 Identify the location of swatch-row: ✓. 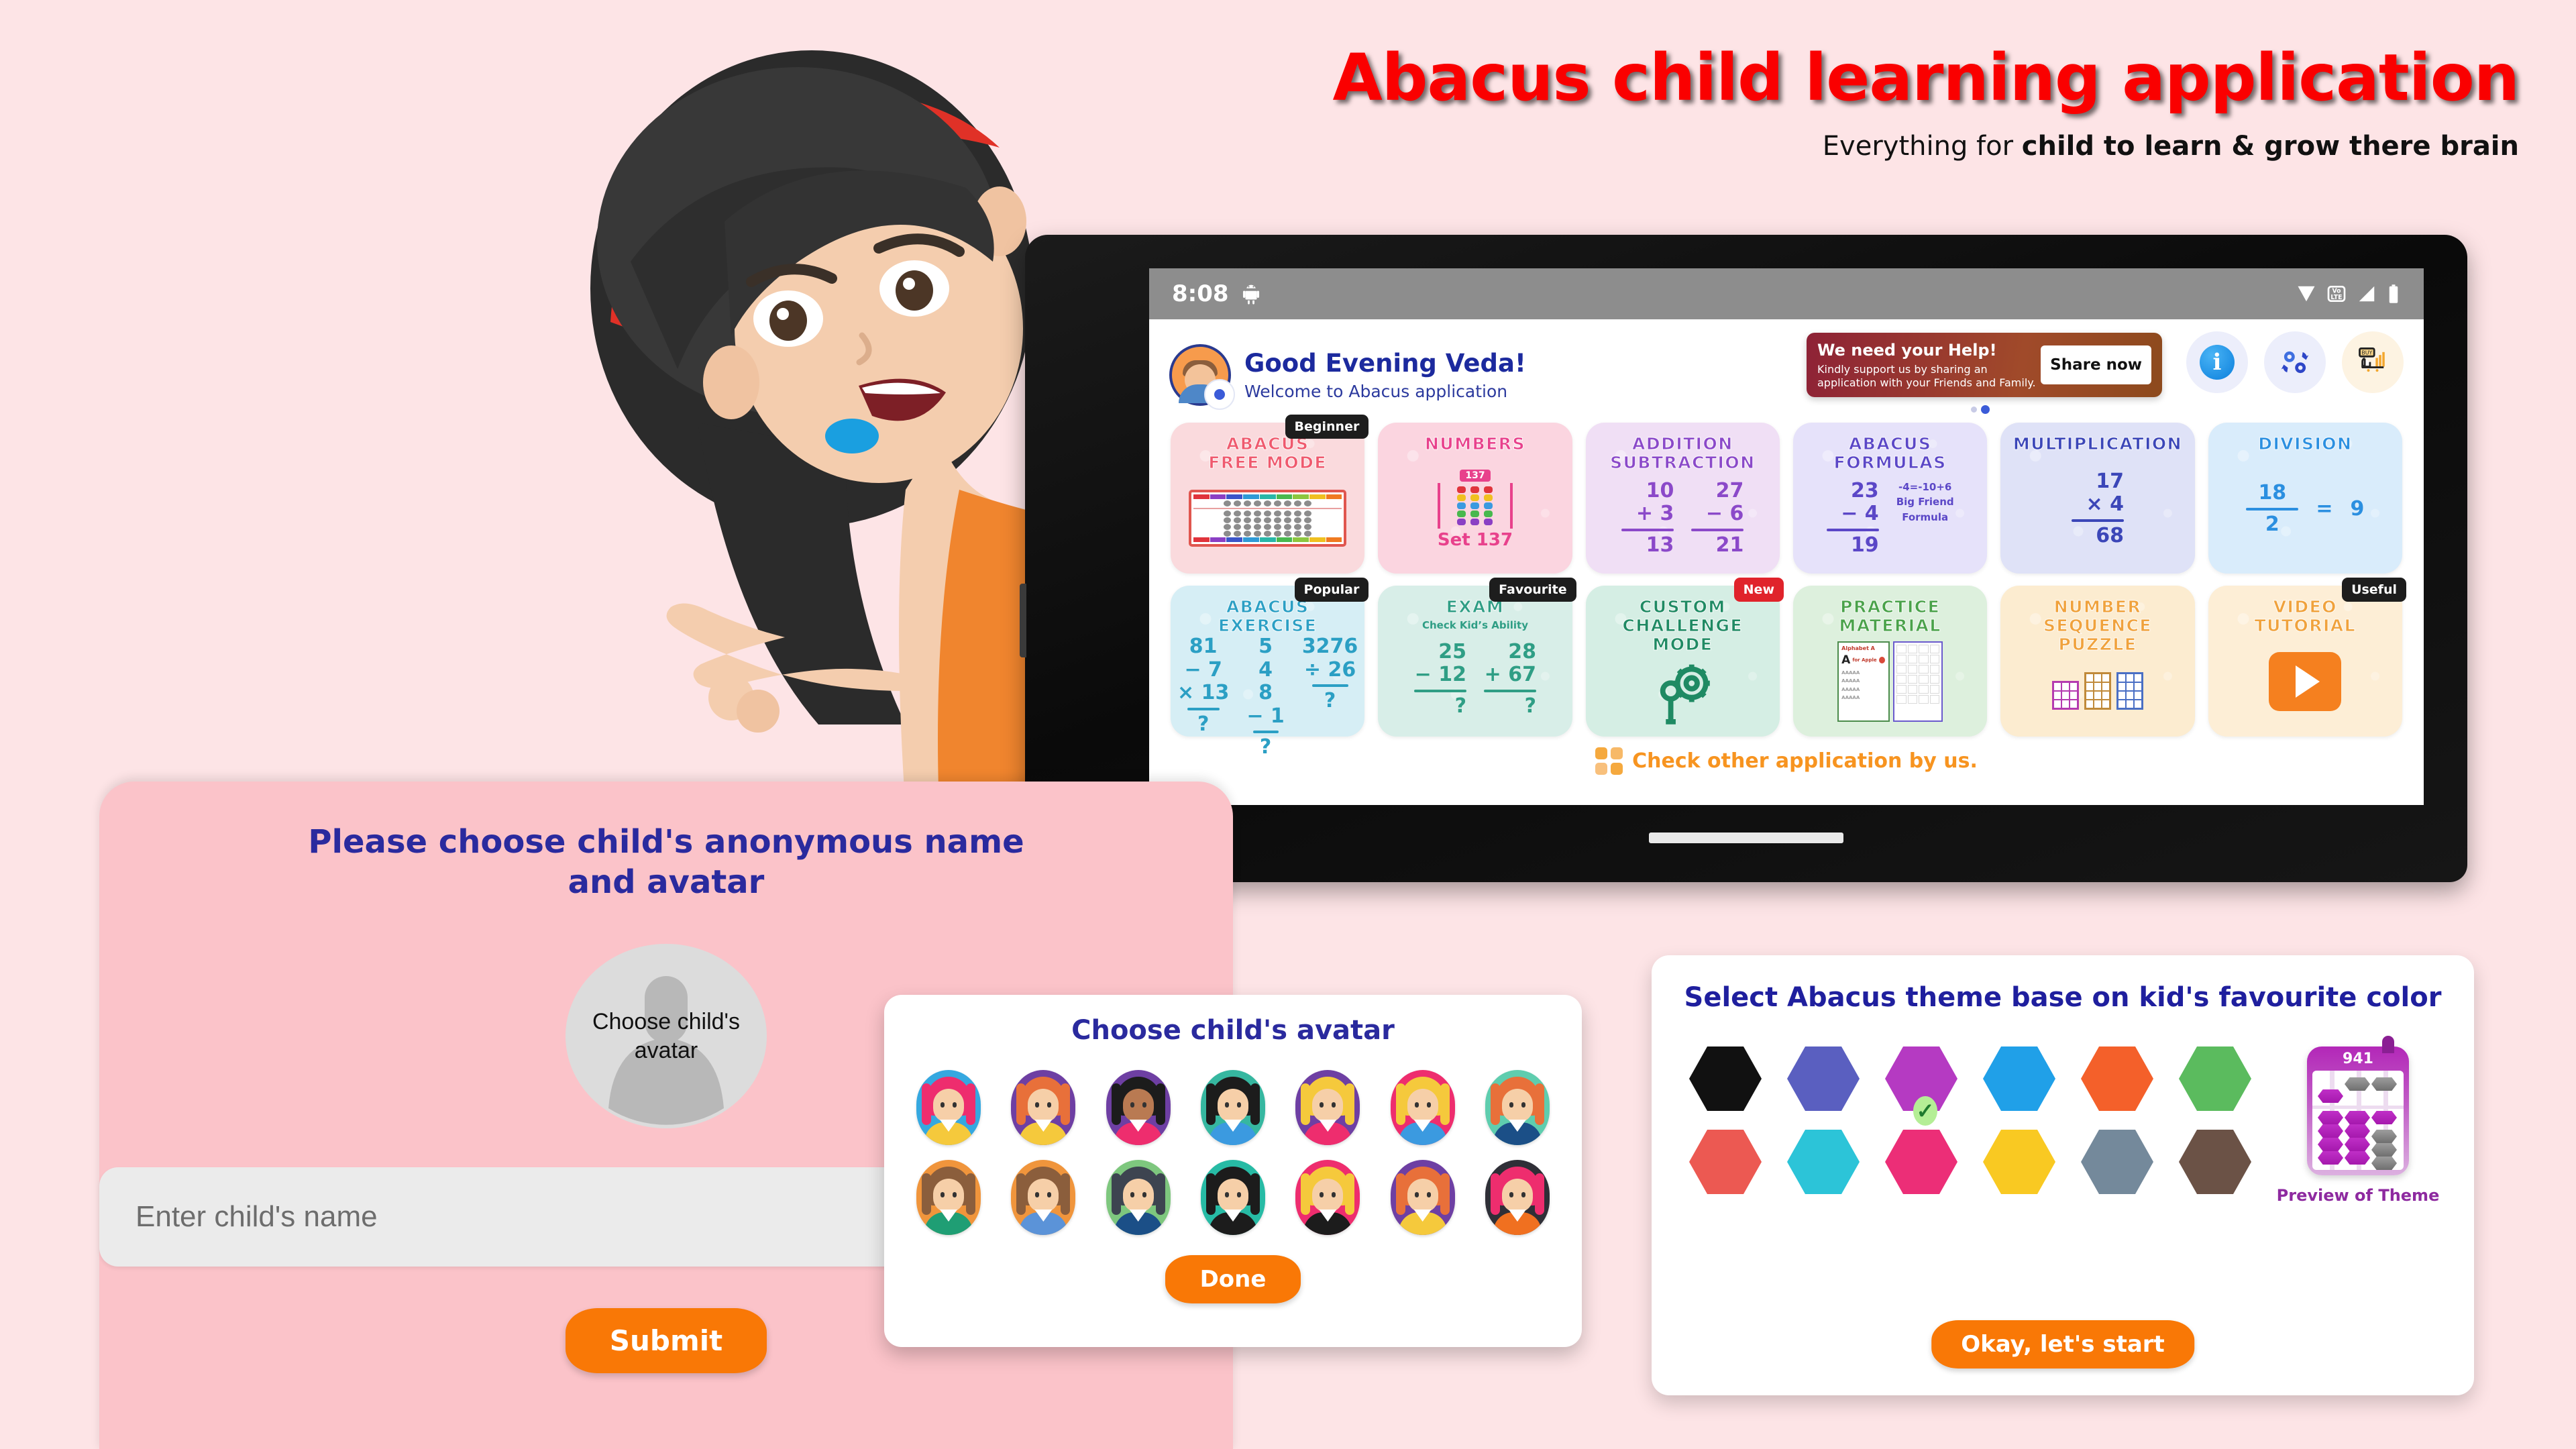
(1981, 1086).